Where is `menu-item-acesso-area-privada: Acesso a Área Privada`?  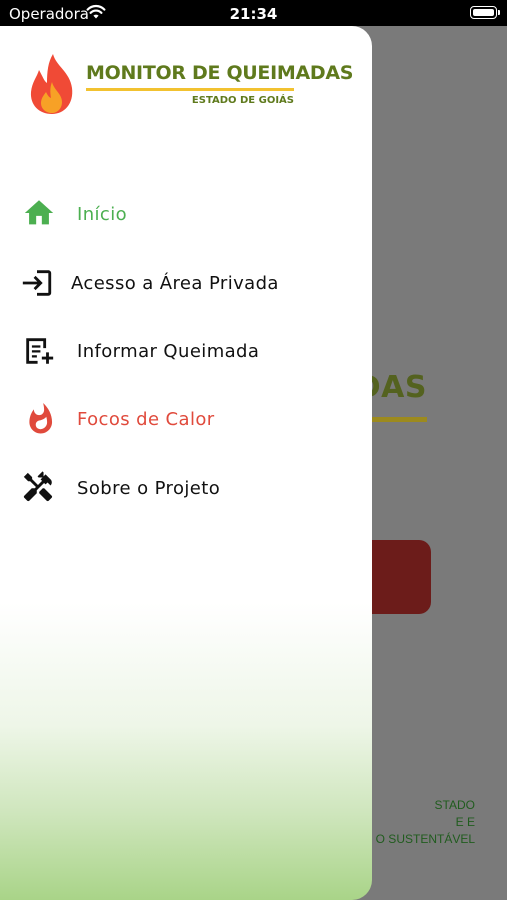
menu-item-acesso-area-privada: Acesso a Área Privada is located at coordinates (186, 282).